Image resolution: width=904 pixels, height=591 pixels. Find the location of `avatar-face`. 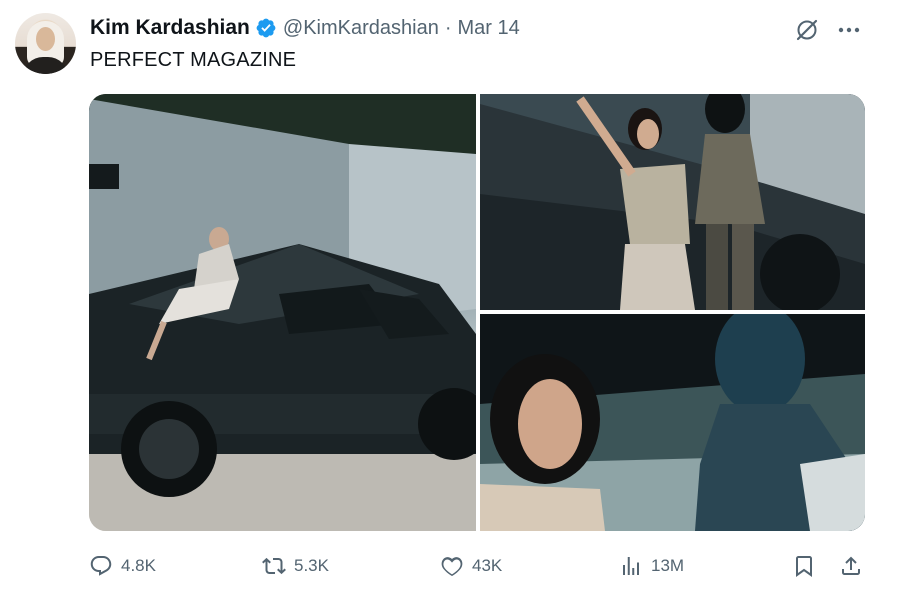

avatar-face is located at coordinates (45, 39).